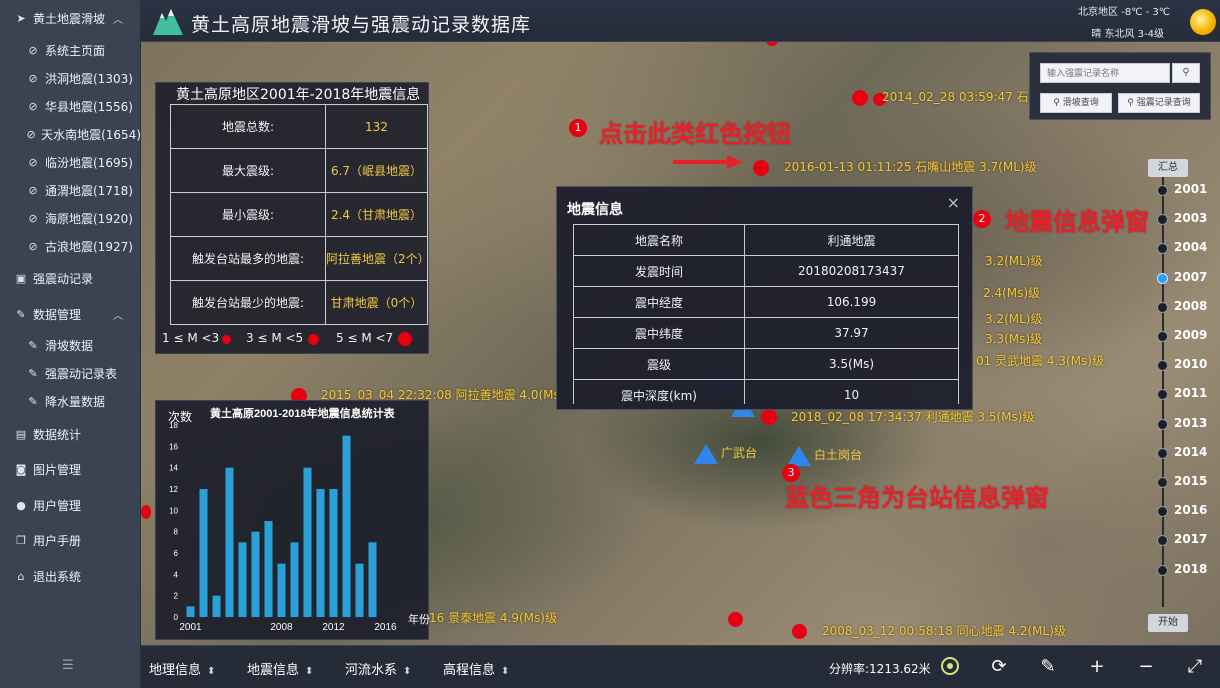 The width and height of the screenshot is (1220, 688). I want to click on summary-button: 汇总, so click(1168, 168).